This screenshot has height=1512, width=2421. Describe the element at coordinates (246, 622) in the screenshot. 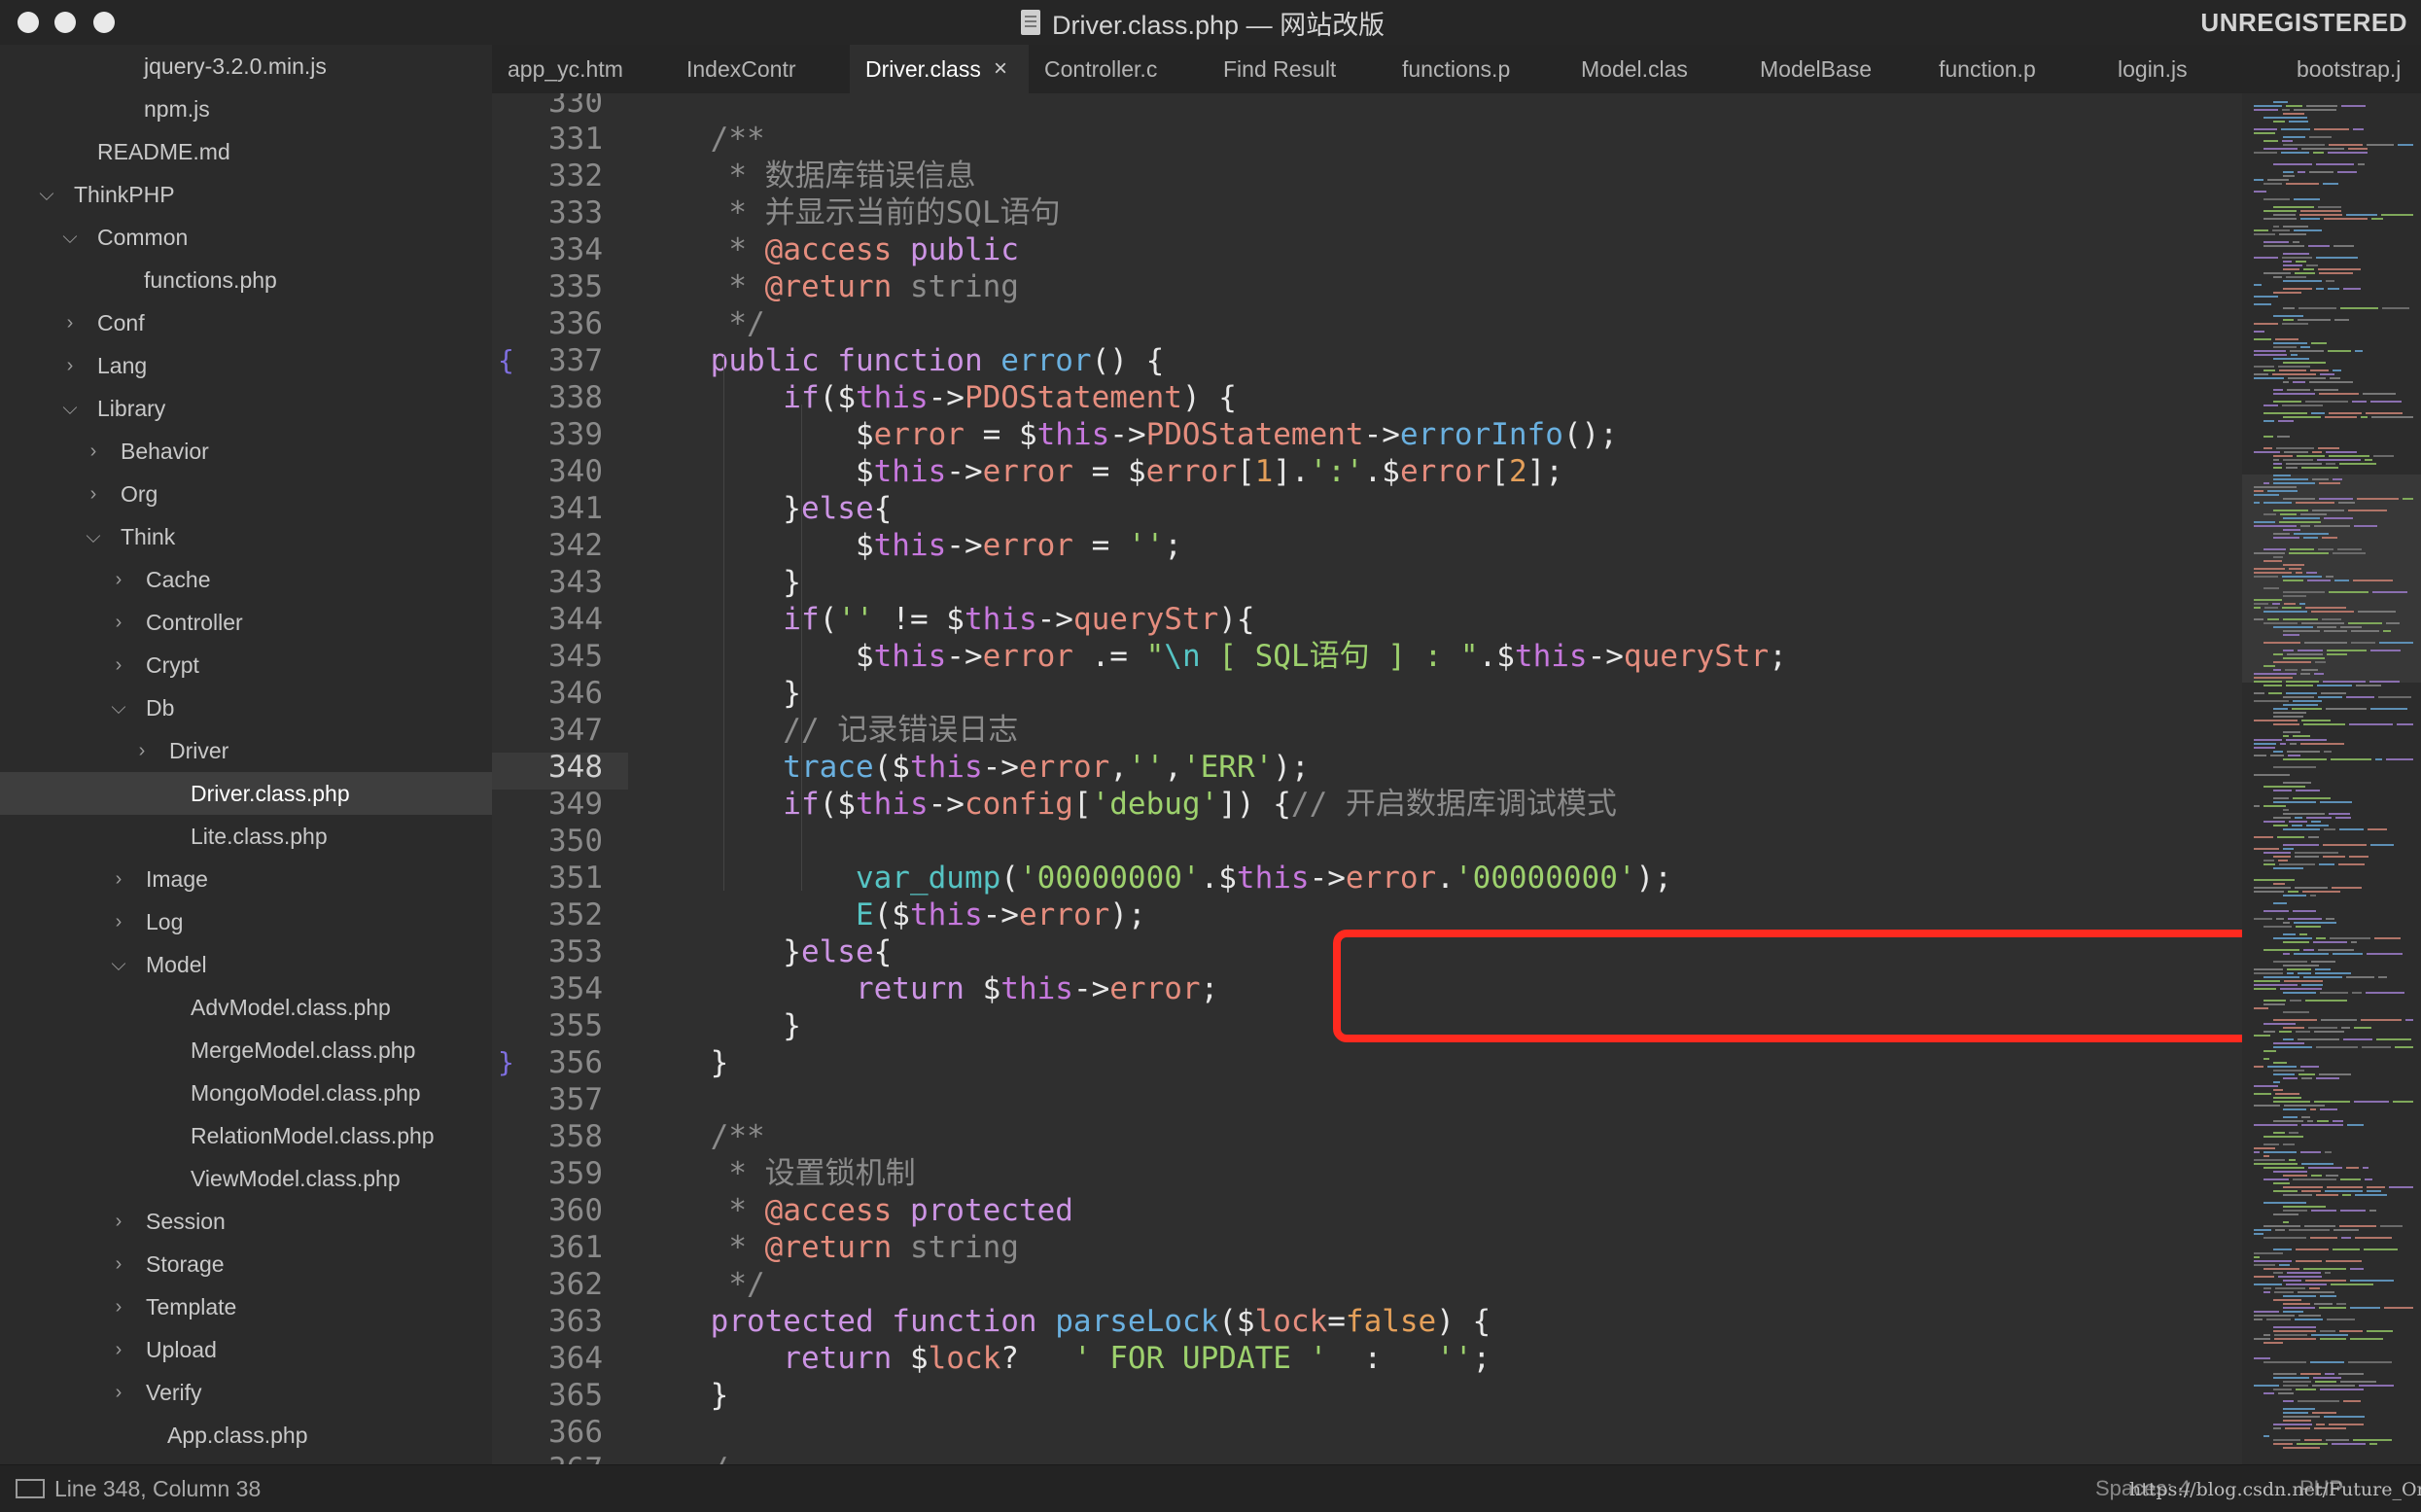

I see `folder-item: › Controller` at that location.